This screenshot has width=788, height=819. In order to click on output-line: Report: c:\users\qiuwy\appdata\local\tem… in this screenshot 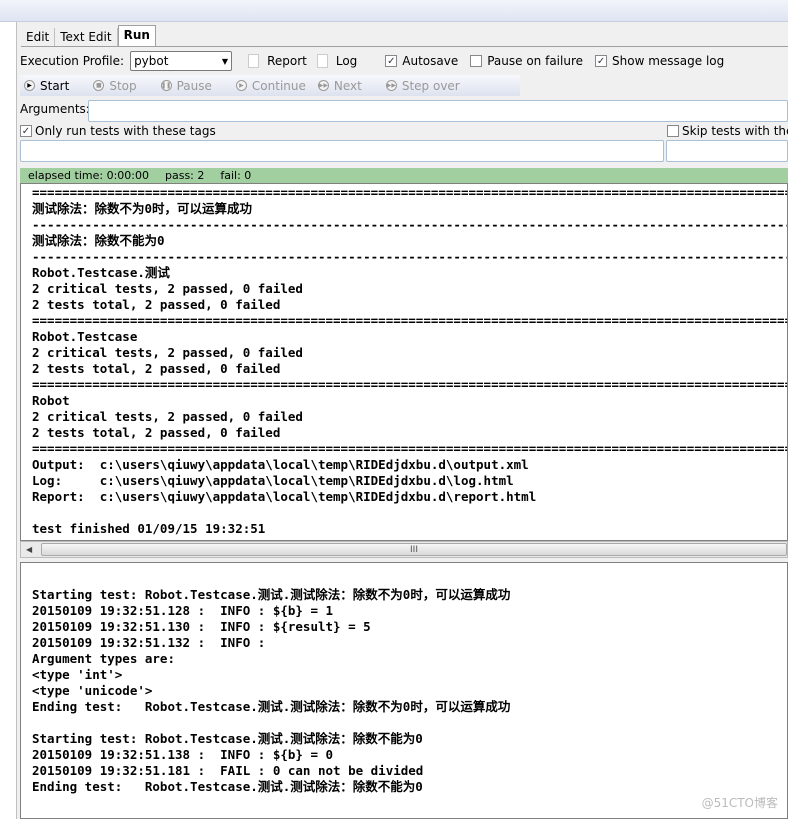, I will do `click(284, 496)`.